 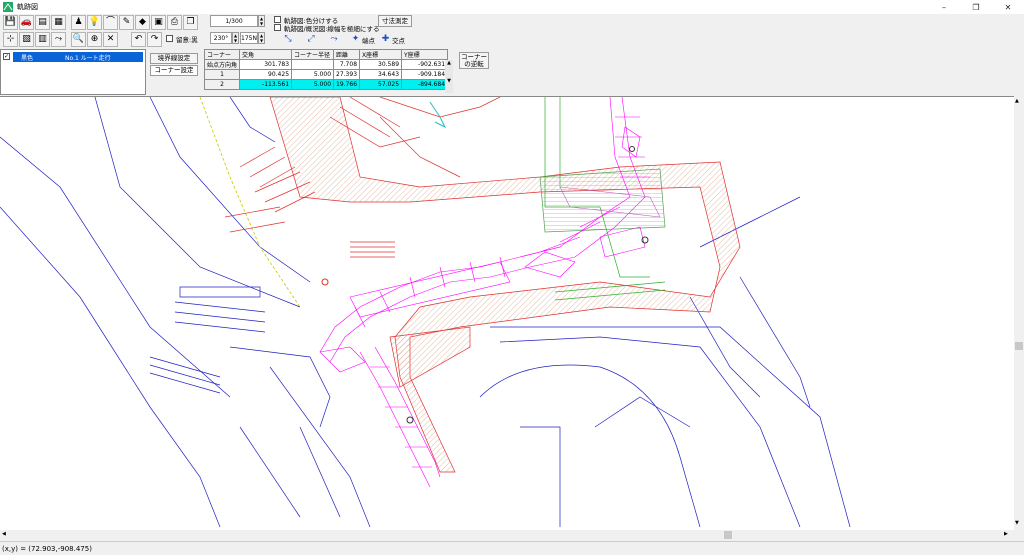 I want to click on horizontal-scrollbar: ◀ ▶, so click(x=507, y=535).